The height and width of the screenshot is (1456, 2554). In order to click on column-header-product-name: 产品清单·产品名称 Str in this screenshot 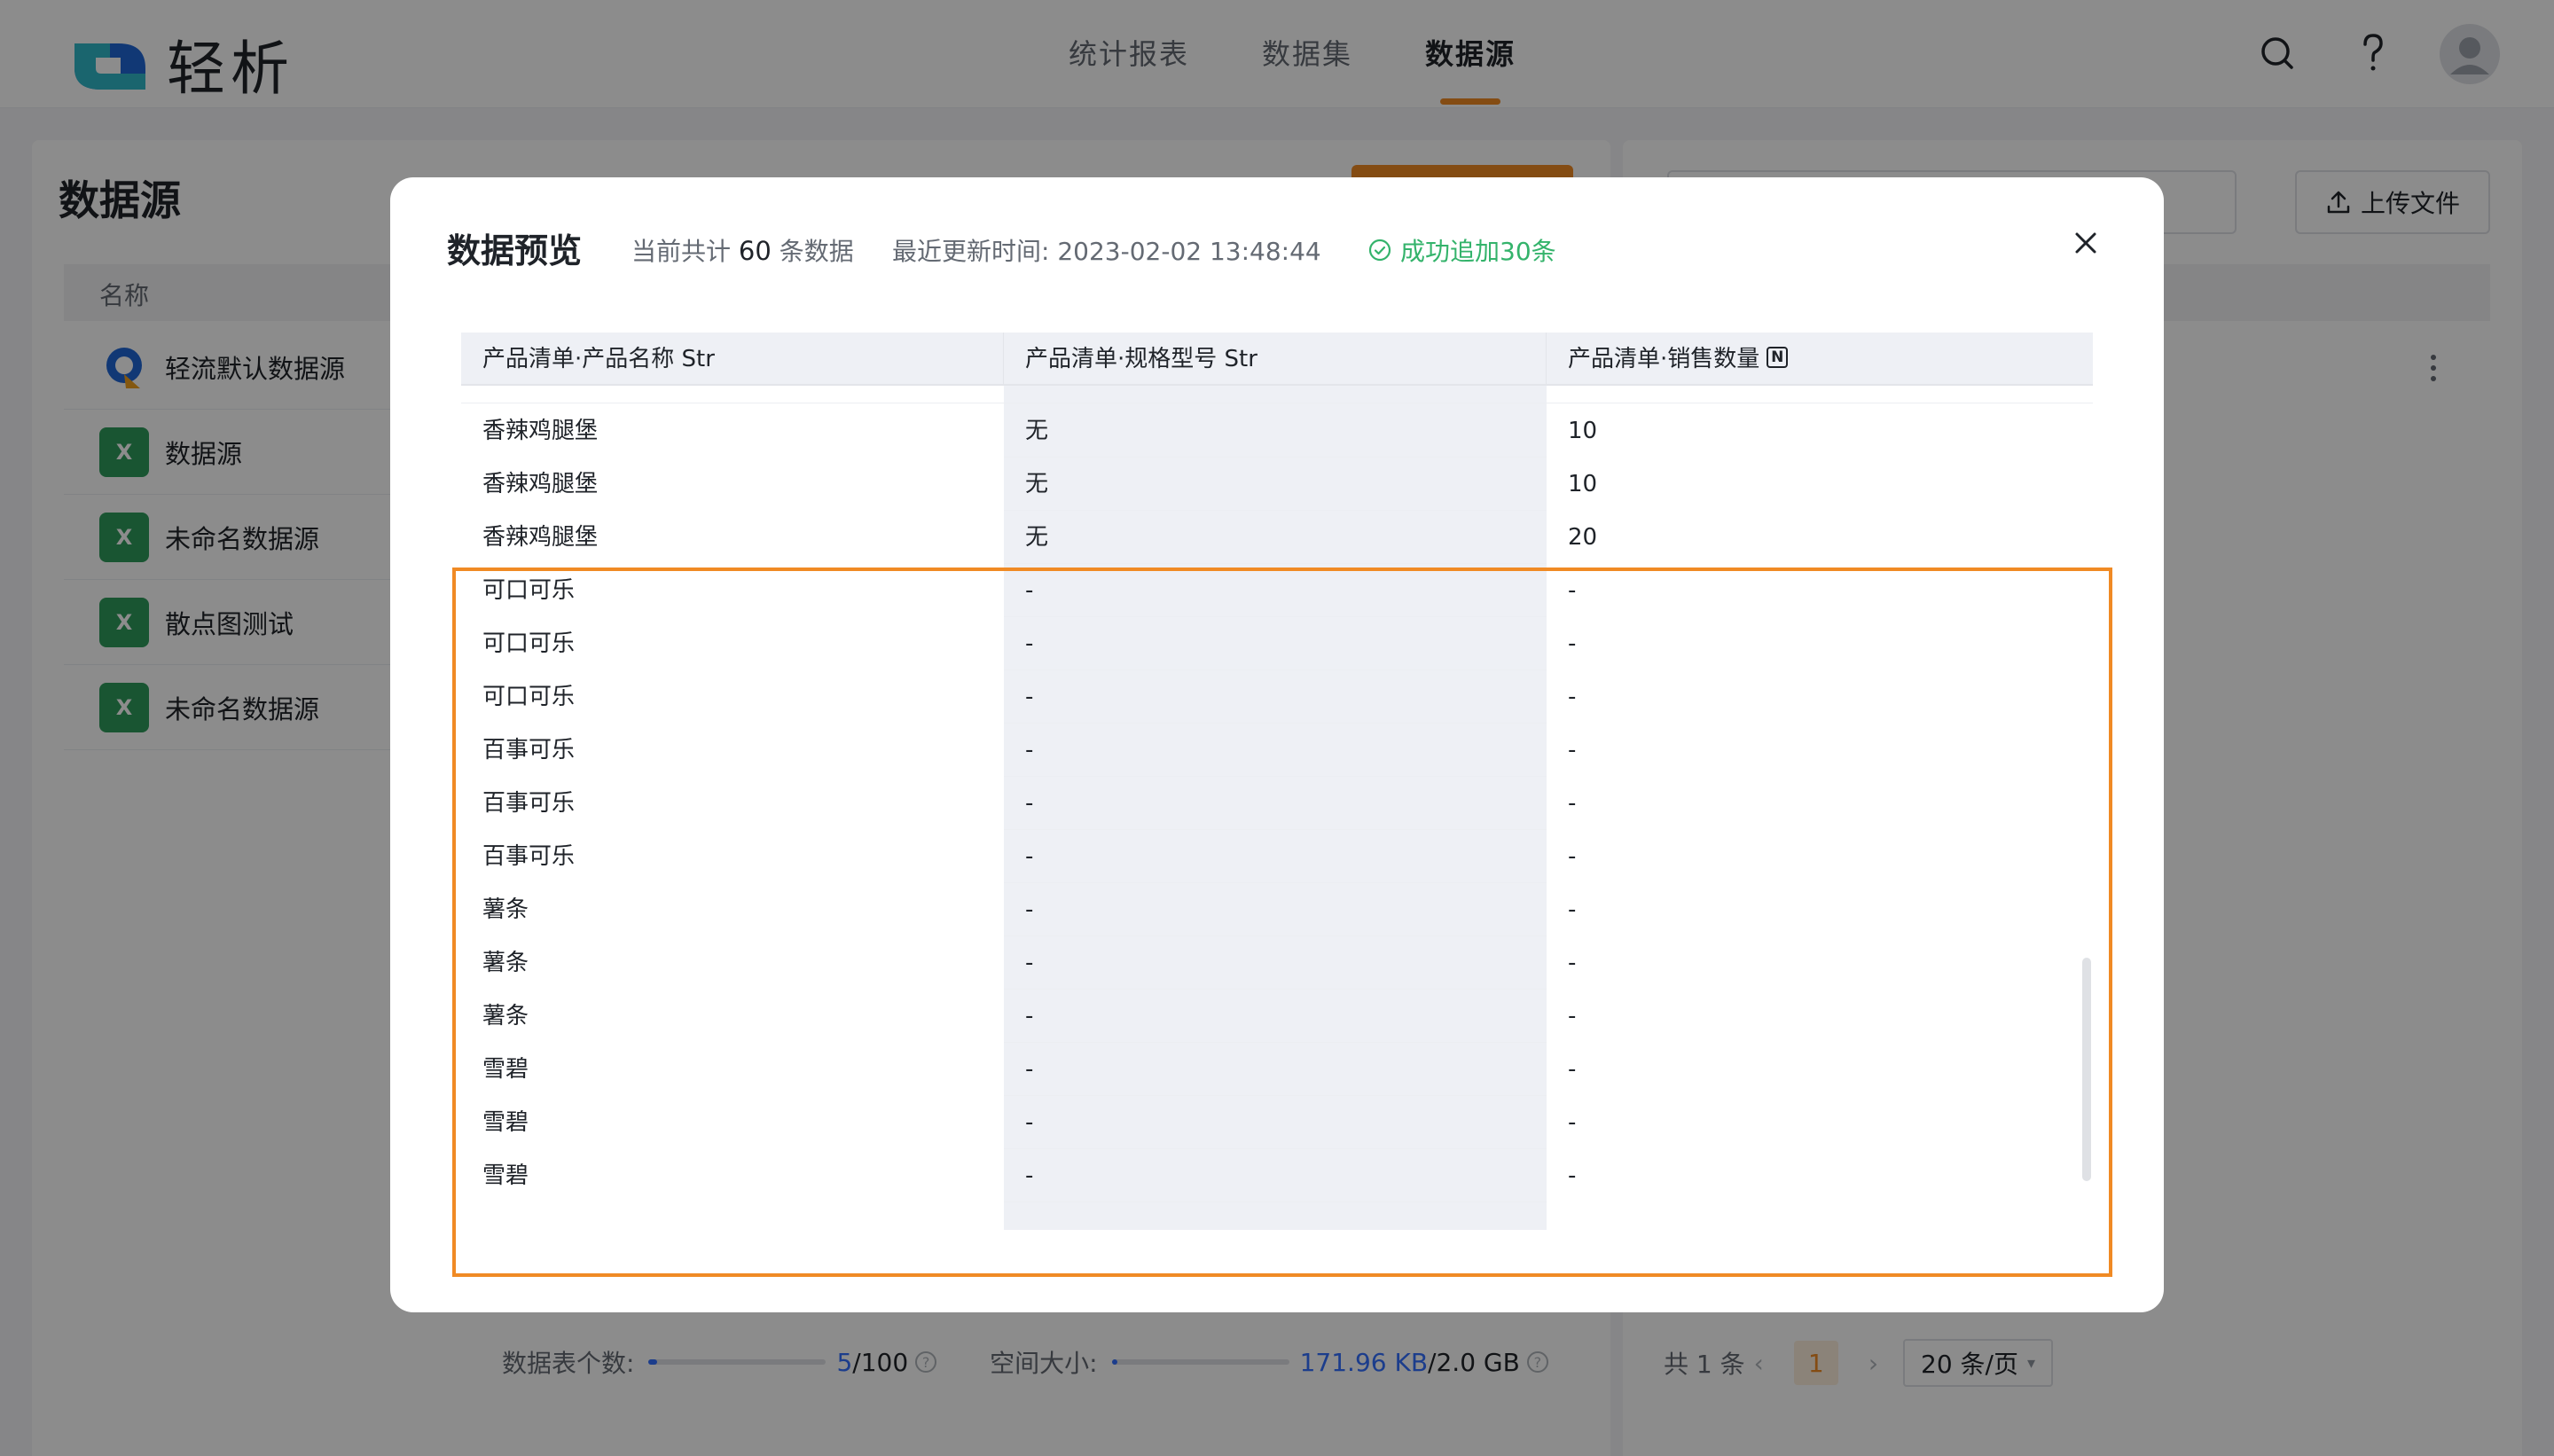, I will do `click(732, 359)`.